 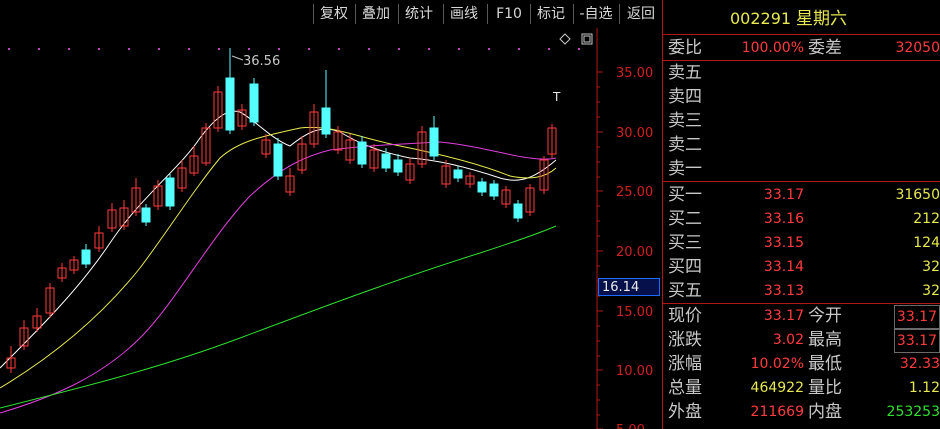 I want to click on statistics-button: 统计, so click(x=418, y=14).